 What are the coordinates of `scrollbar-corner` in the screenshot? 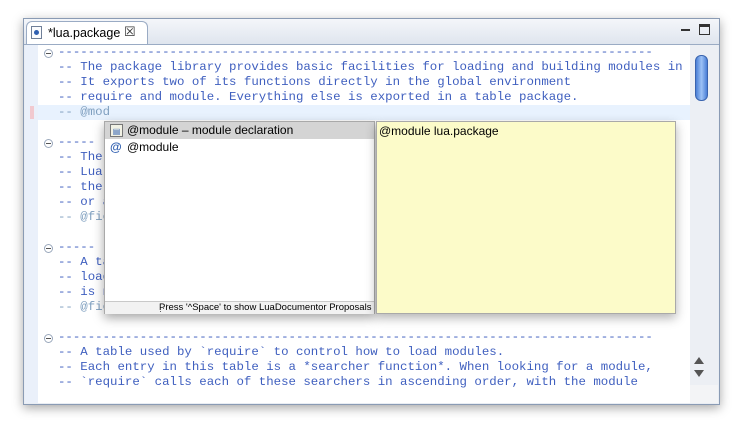 It's located at (704, 394).